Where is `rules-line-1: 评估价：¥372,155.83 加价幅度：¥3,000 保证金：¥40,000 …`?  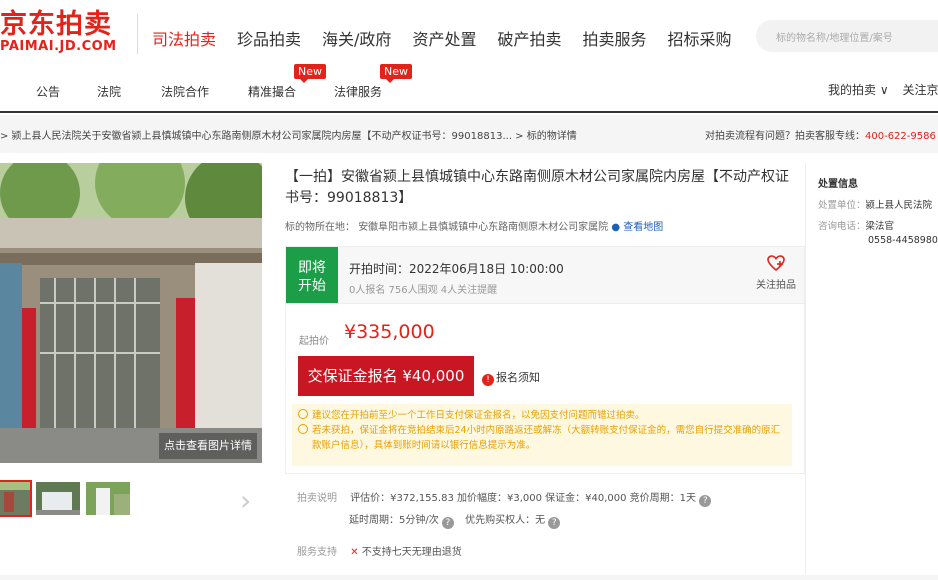
rules-line-1: 评估价：¥372,155.83 加价幅度：¥3,000 保证金：¥40,000 … is located at coordinates (523, 498).